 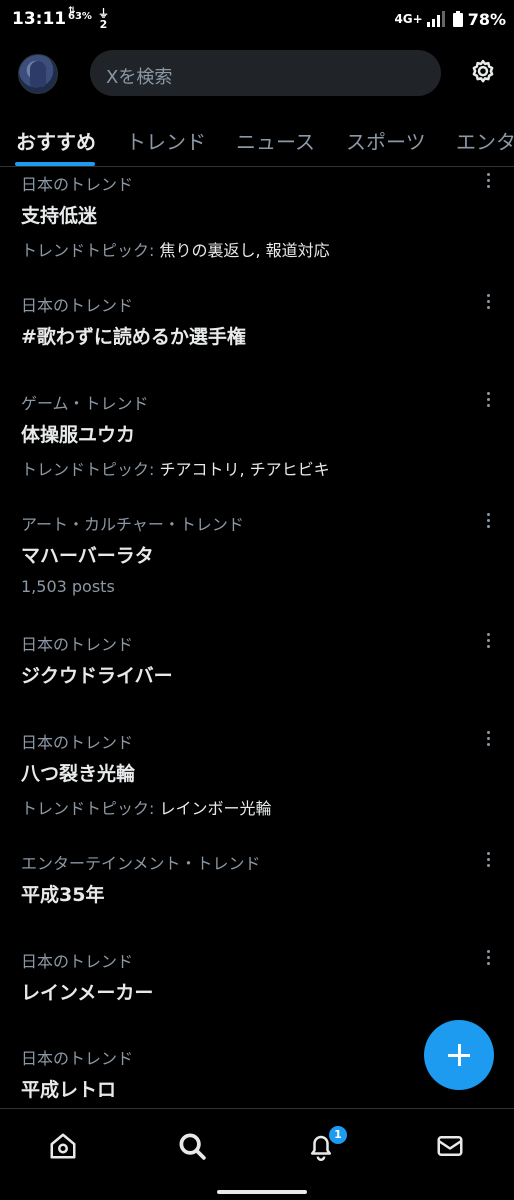 What do you see at coordinates (63, 895) in the screenshot?
I see `trend-name: 平成35年` at bounding box center [63, 895].